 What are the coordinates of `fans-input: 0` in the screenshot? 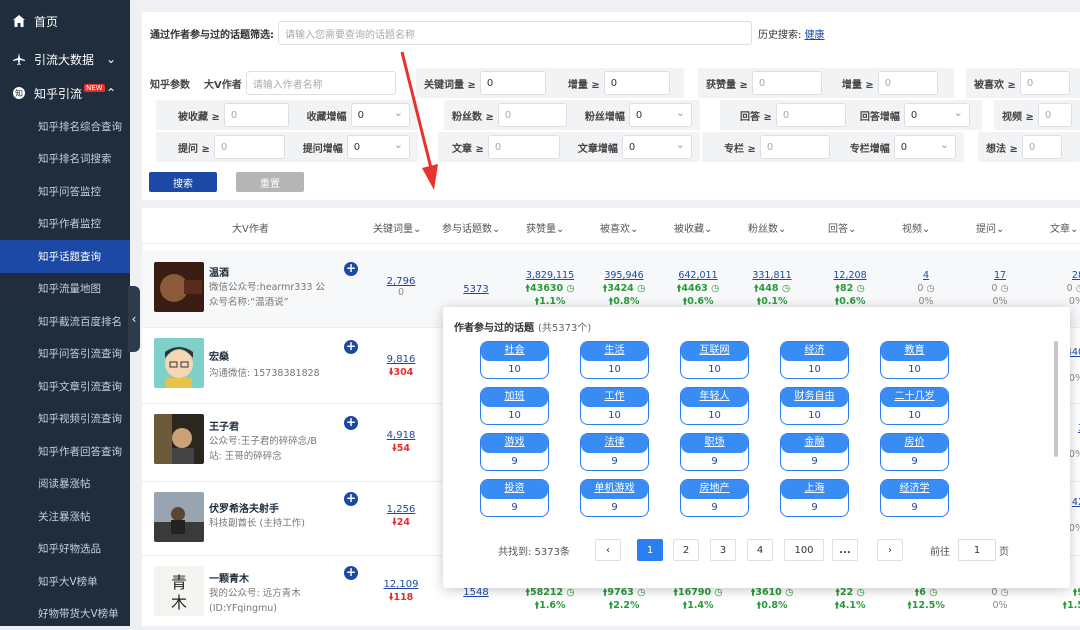 It's located at (532, 115).